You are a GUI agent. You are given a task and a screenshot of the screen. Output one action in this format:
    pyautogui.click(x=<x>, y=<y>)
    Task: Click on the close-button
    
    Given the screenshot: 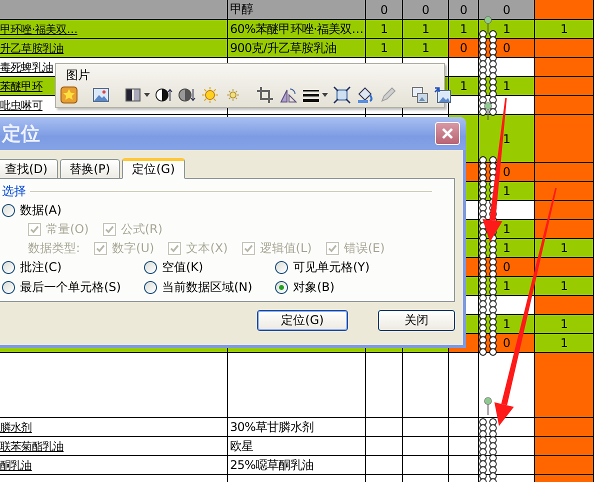 What is the action you would take?
    pyautogui.click(x=447, y=133)
    